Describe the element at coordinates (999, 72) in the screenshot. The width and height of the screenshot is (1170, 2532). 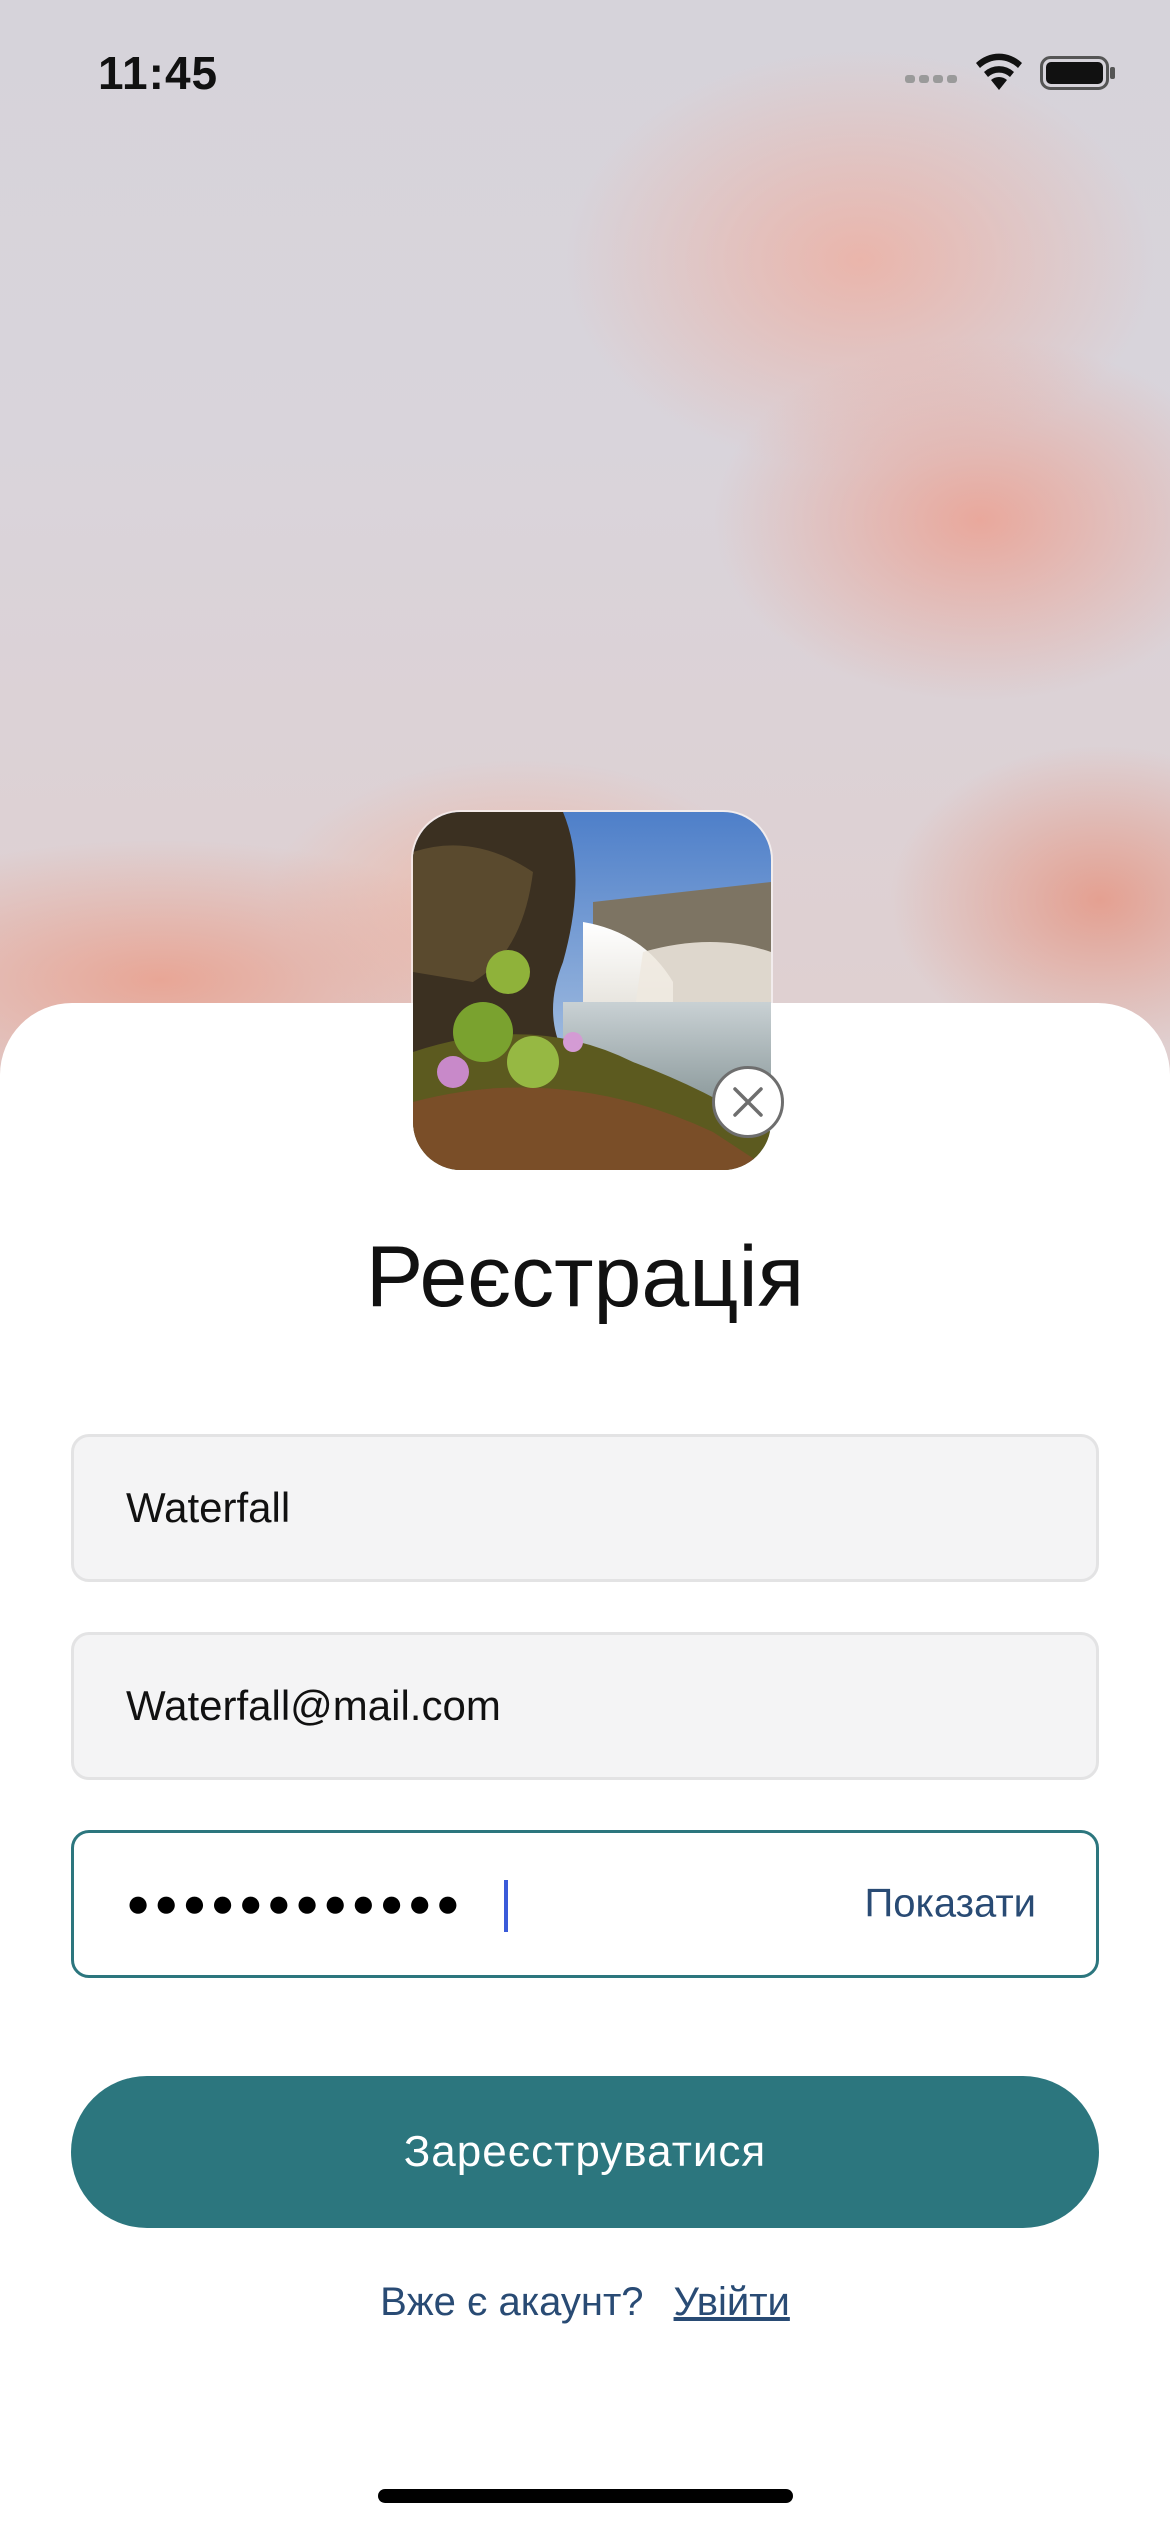
I see `wifi-icon` at that location.